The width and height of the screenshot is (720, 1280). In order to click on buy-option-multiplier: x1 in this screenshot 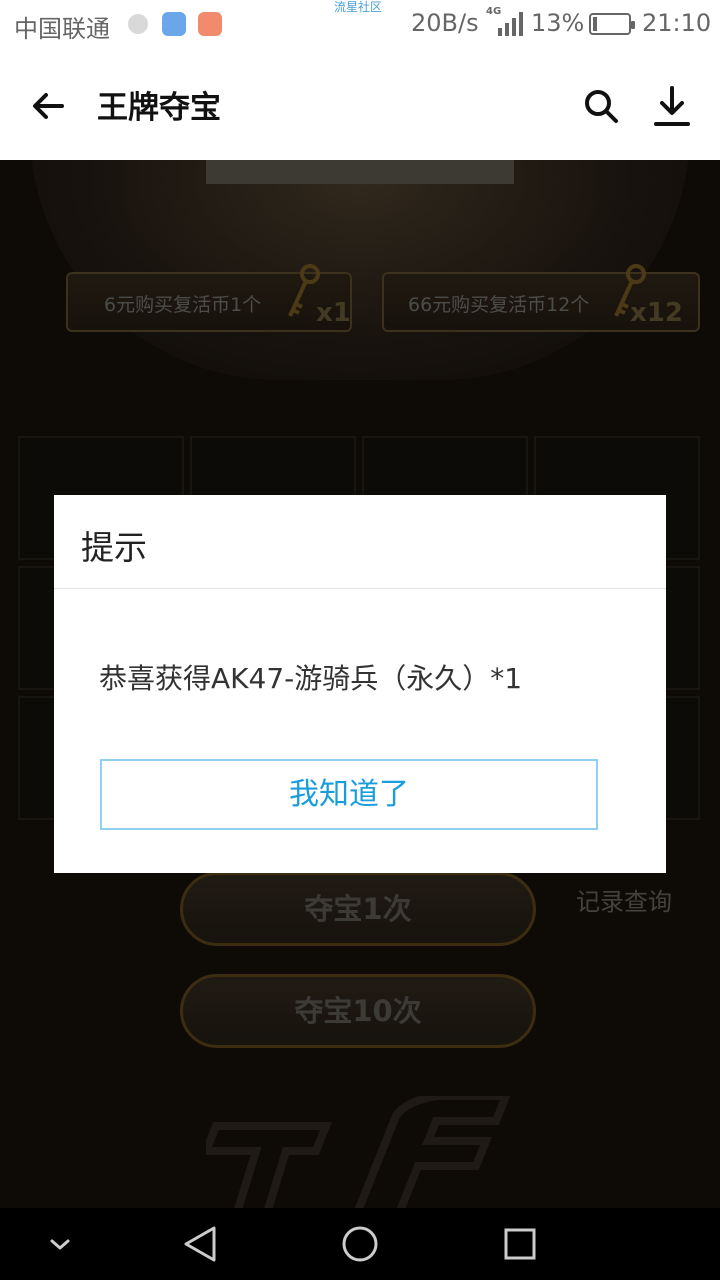, I will do `click(333, 313)`.